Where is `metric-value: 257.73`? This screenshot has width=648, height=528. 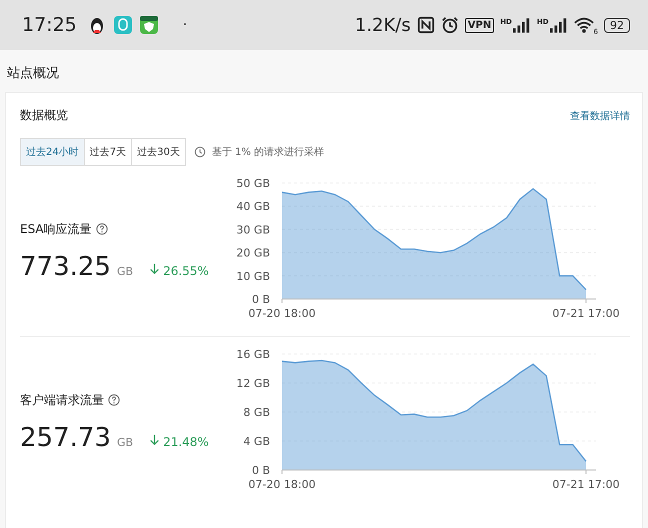
metric-value: 257.73 is located at coordinates (65, 437).